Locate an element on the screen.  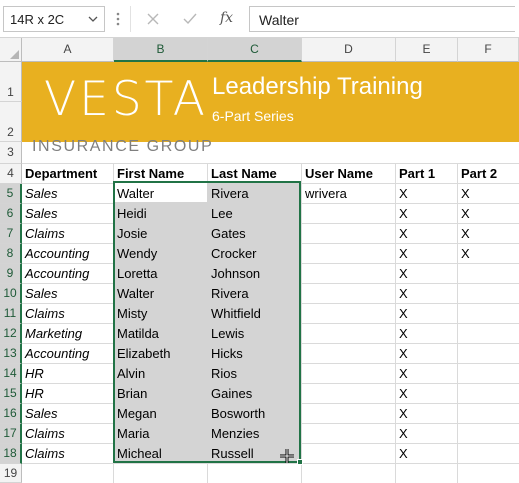
banner-title: Leadership Training is located at coordinates (317, 86).